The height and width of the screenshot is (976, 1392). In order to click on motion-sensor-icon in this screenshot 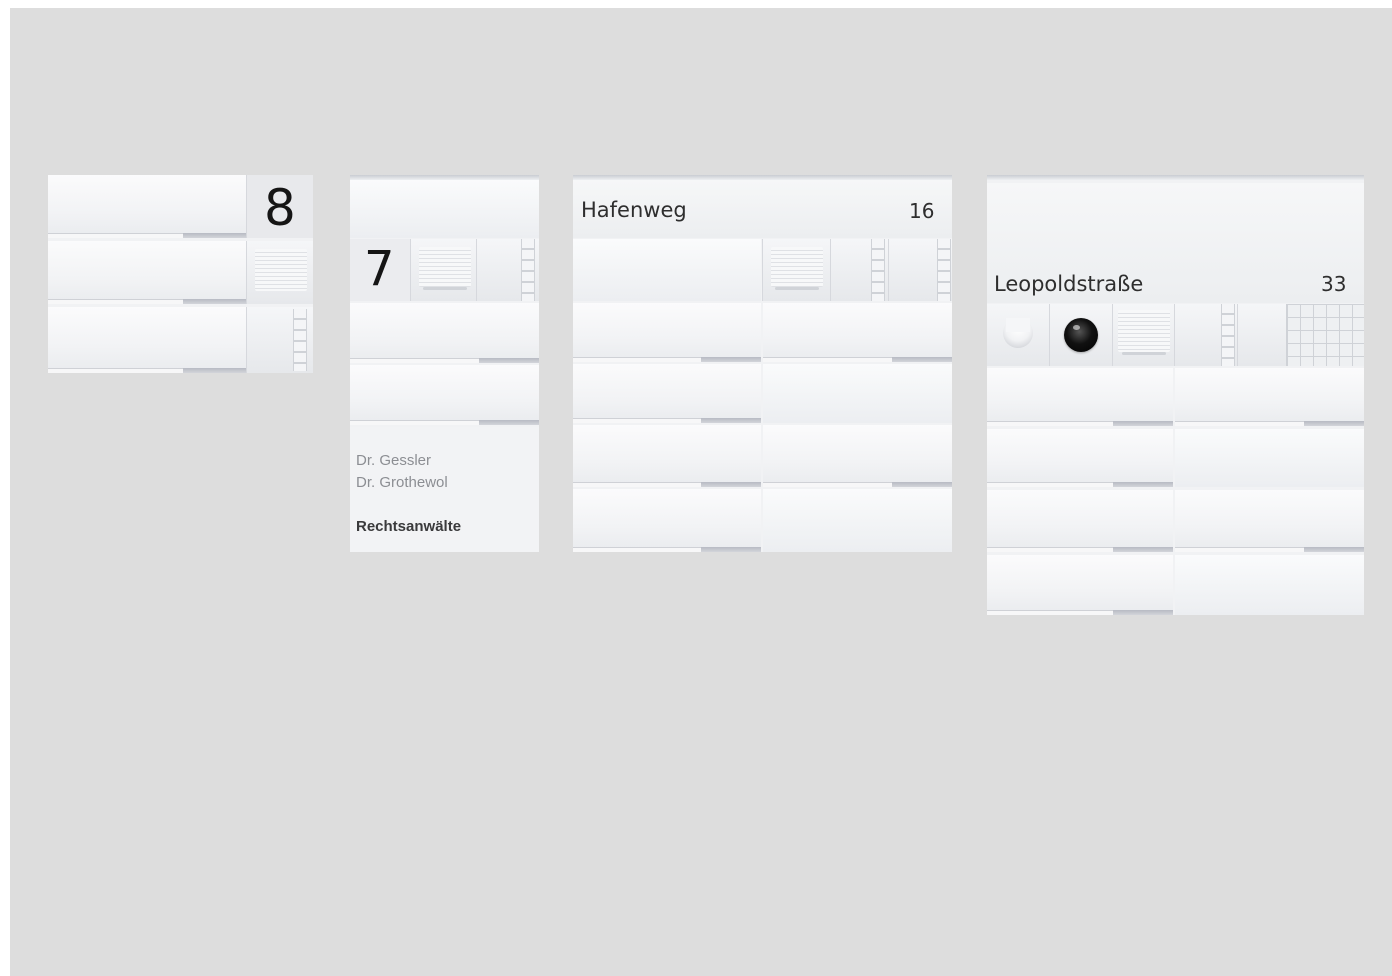, I will do `click(1018, 333)`.